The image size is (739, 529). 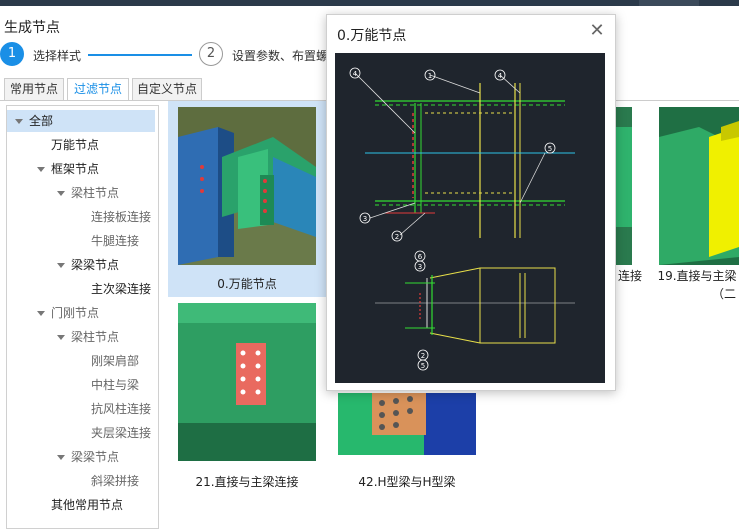 What do you see at coordinates (81, 121) in the screenshot?
I see `tree-item-all: 全部` at bounding box center [81, 121].